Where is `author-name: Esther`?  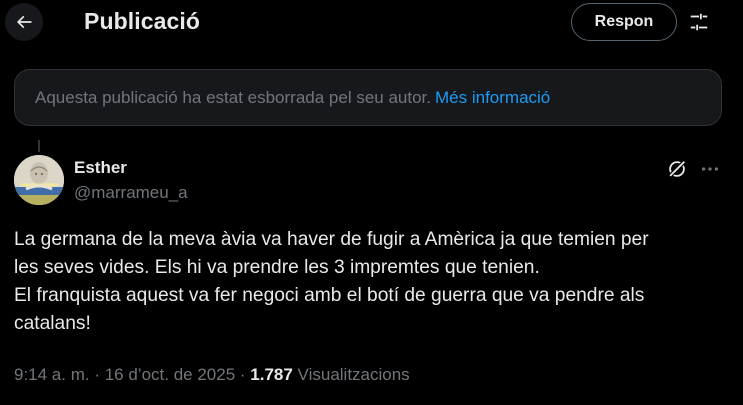
author-name: Esther is located at coordinates (100, 168).